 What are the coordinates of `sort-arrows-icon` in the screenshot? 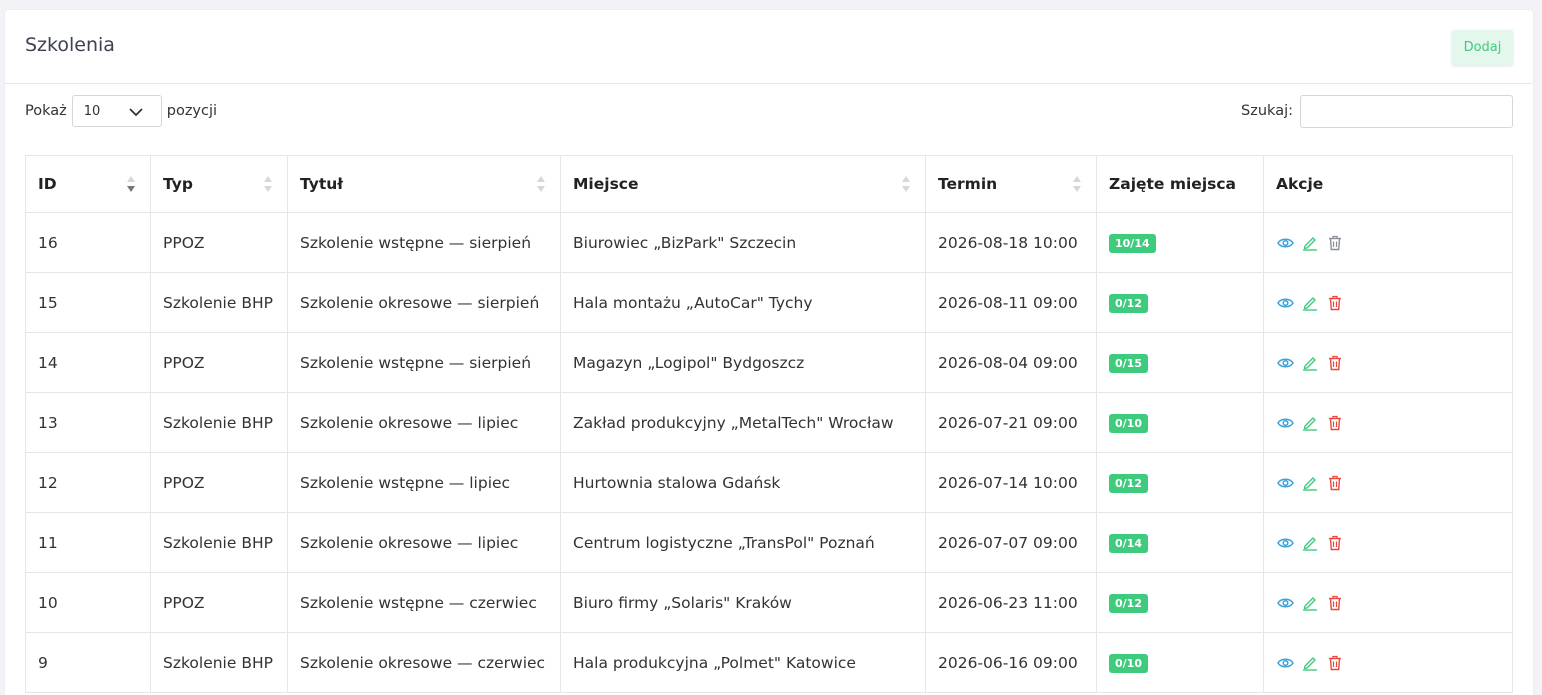 It's located at (131, 184).